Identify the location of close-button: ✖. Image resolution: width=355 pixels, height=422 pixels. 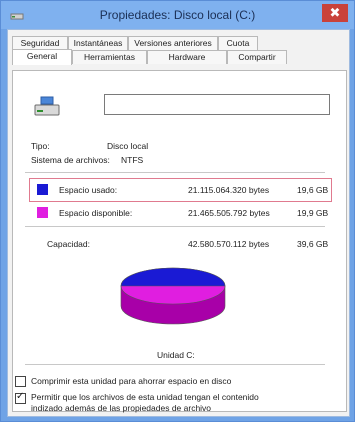
(335, 13).